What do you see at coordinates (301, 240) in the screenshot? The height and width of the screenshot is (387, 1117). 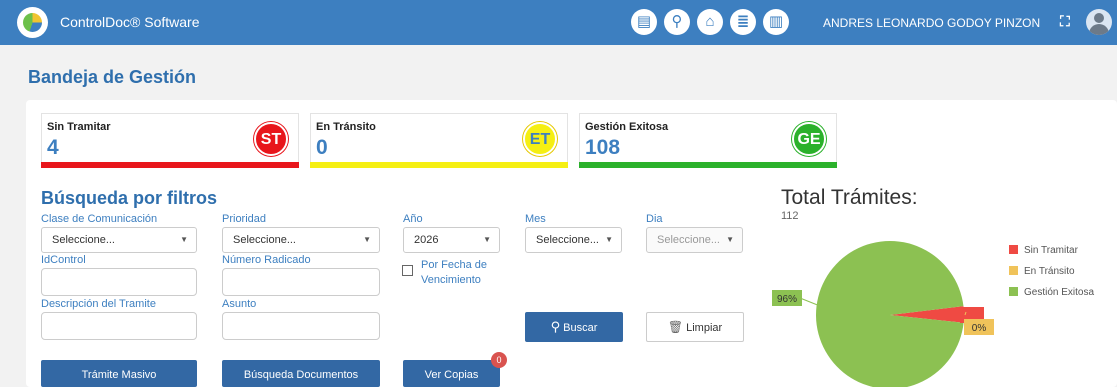 I see `prioridad-select: Seleccione... ▼` at bounding box center [301, 240].